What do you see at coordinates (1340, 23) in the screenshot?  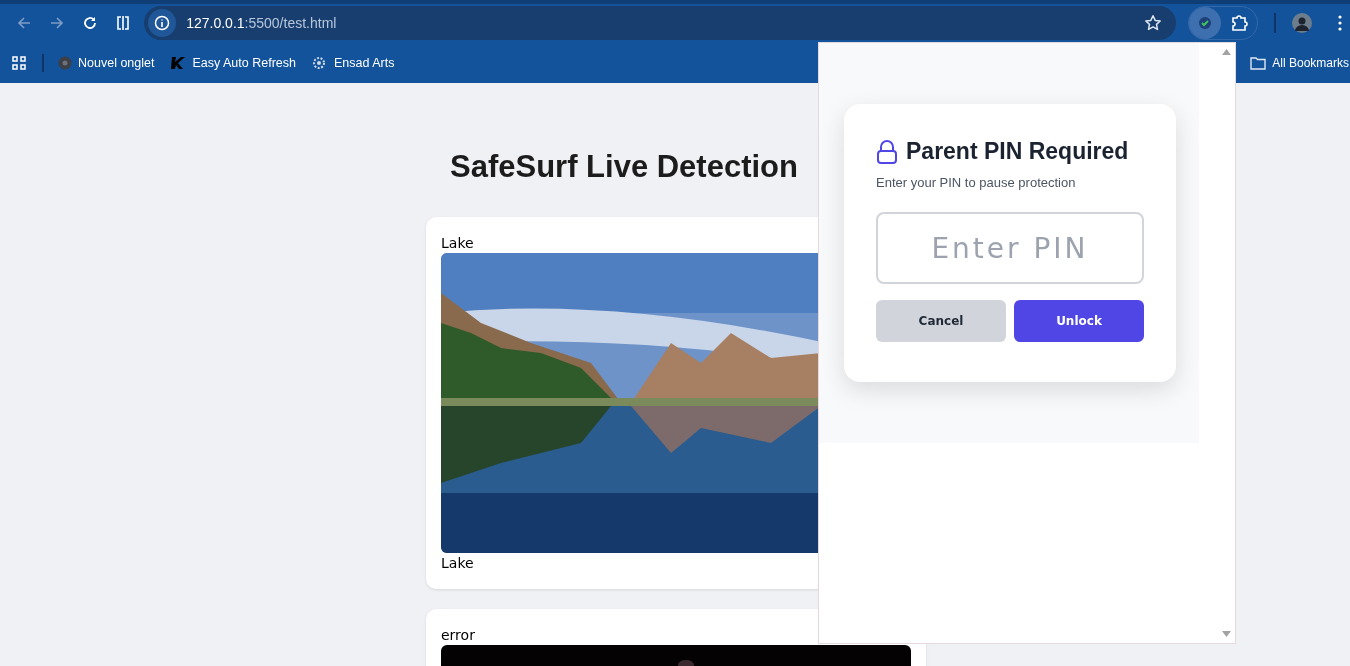 I see `menu-icon` at bounding box center [1340, 23].